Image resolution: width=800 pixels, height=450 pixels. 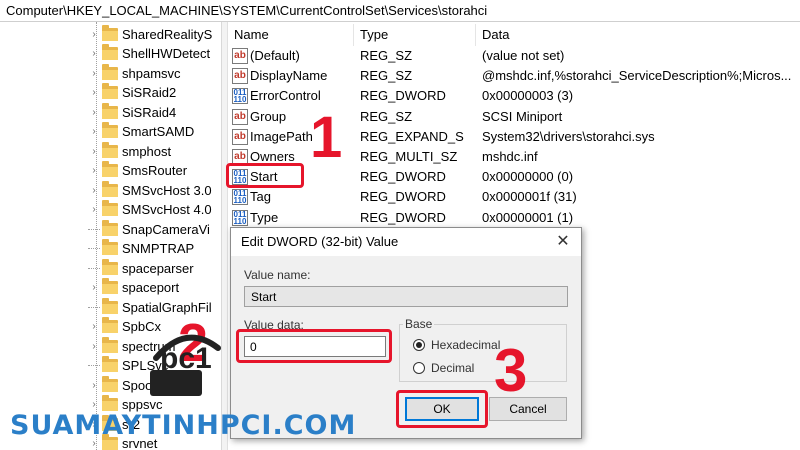 I want to click on tree-item: SNMPTRAP, so click(x=141, y=249).